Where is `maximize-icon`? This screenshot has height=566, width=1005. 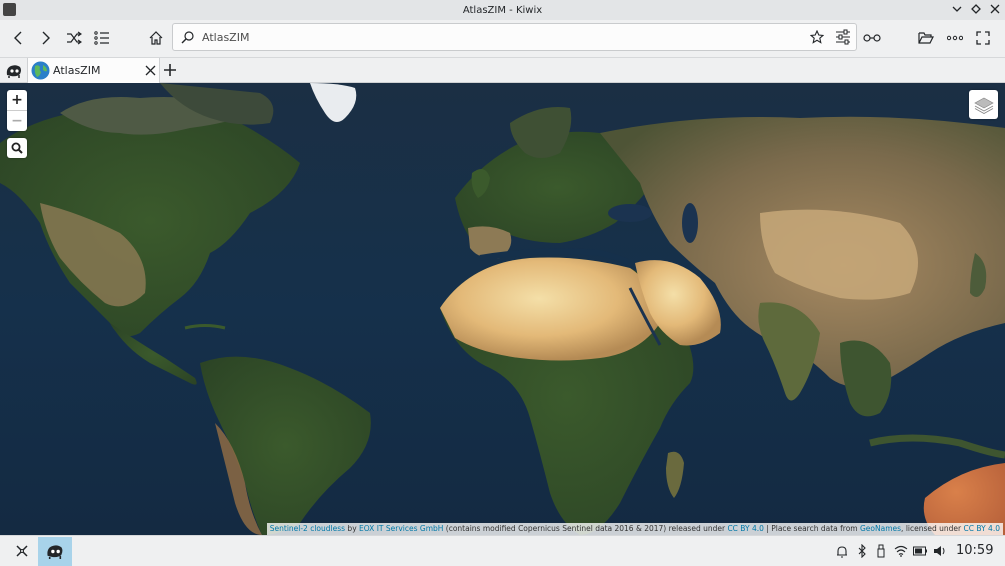
maximize-icon is located at coordinates (976, 9).